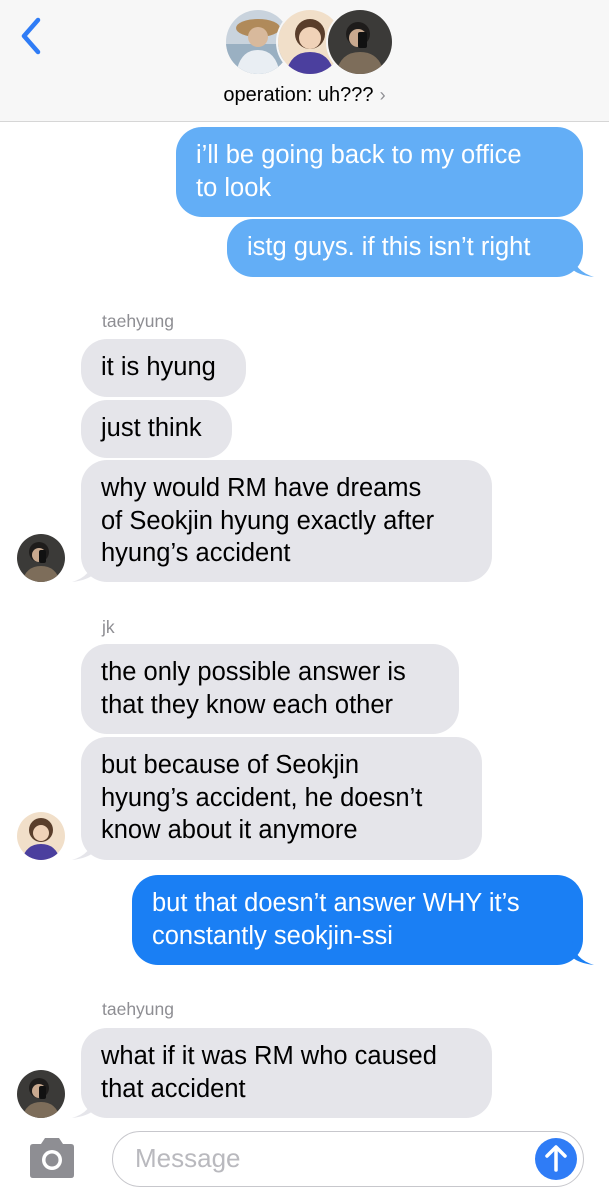 The image size is (609, 1200). I want to click on sender-name: jk, so click(108, 627).